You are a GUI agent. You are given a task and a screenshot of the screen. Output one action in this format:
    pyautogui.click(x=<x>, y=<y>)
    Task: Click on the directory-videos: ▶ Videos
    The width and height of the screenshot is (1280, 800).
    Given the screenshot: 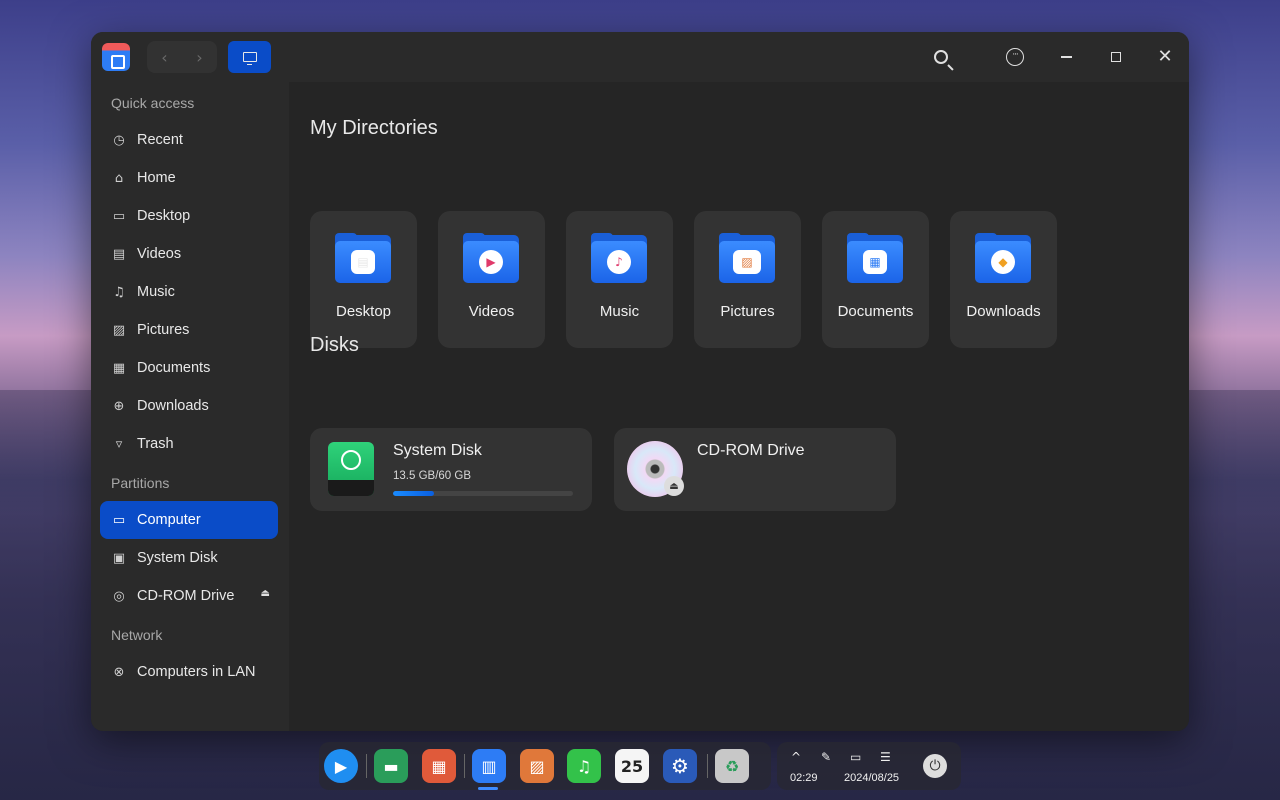 What is the action you would take?
    pyautogui.click(x=491, y=279)
    